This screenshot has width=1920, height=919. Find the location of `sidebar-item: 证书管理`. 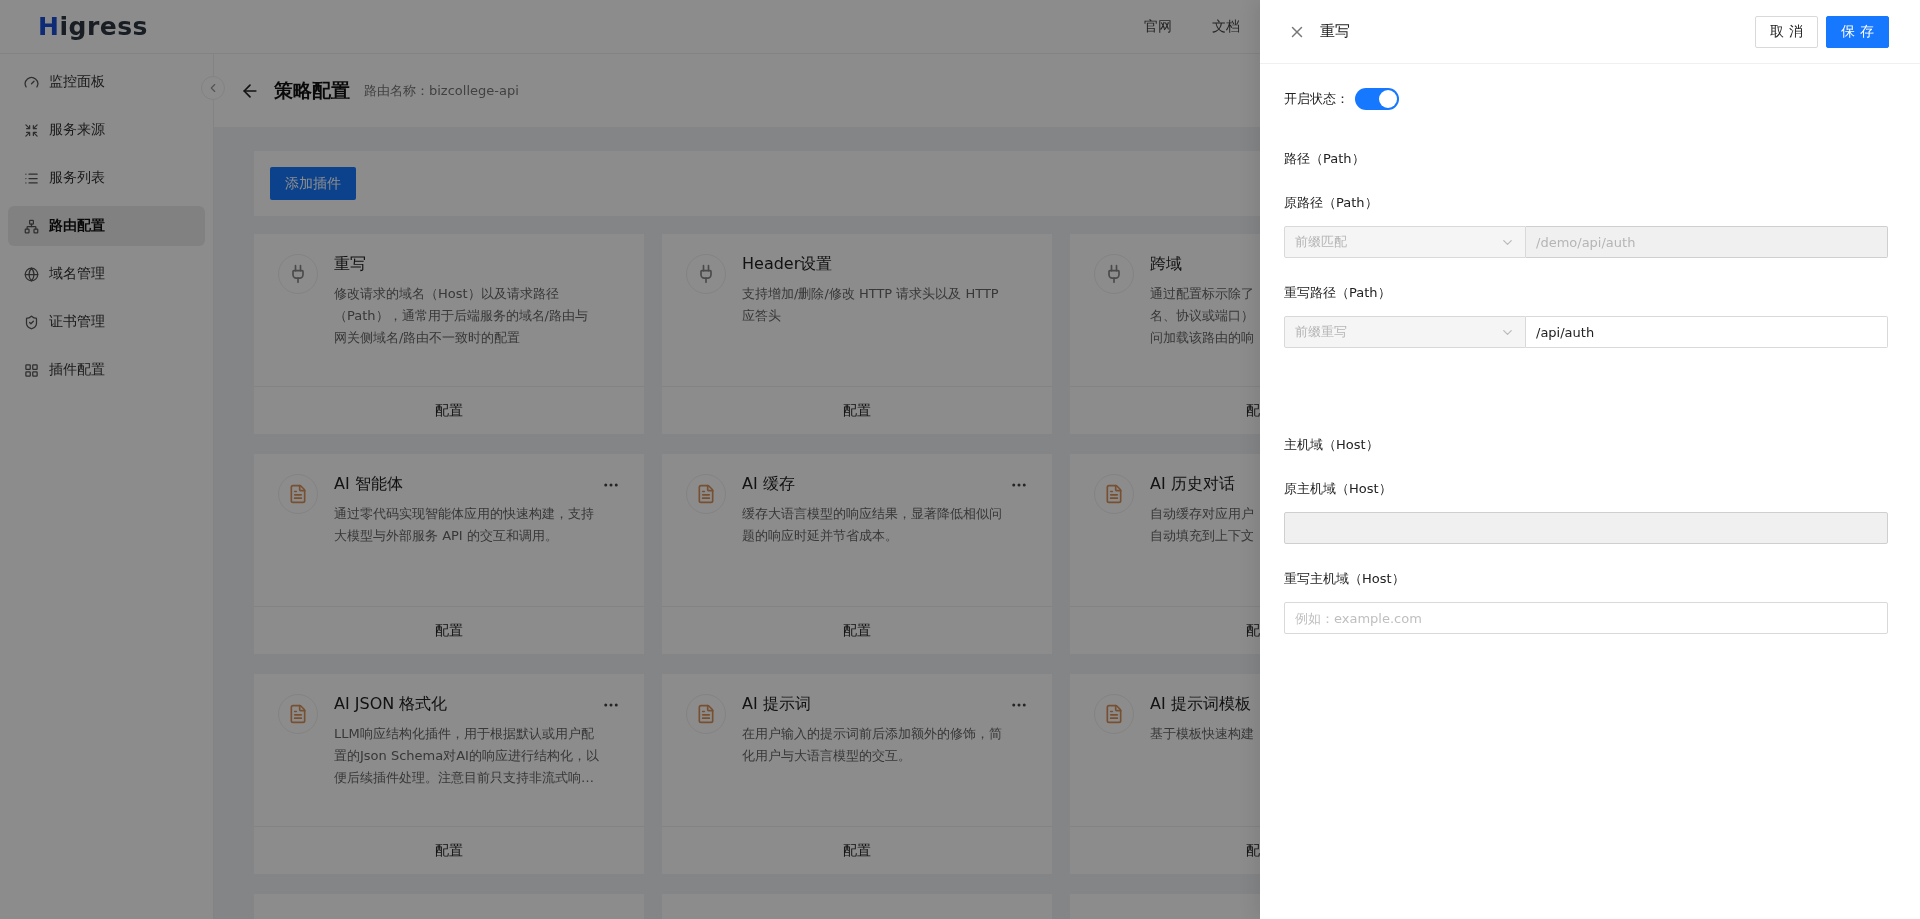

sidebar-item: 证书管理 is located at coordinates (106, 322).